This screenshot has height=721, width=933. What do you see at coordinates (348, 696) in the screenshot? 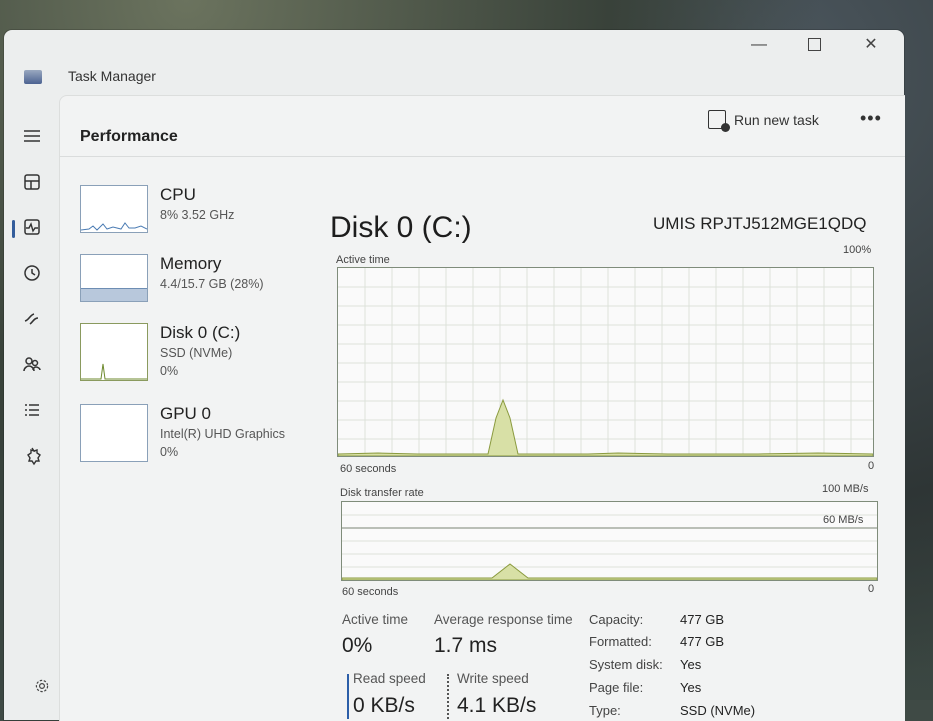
I see `read-speed-marker` at bounding box center [348, 696].